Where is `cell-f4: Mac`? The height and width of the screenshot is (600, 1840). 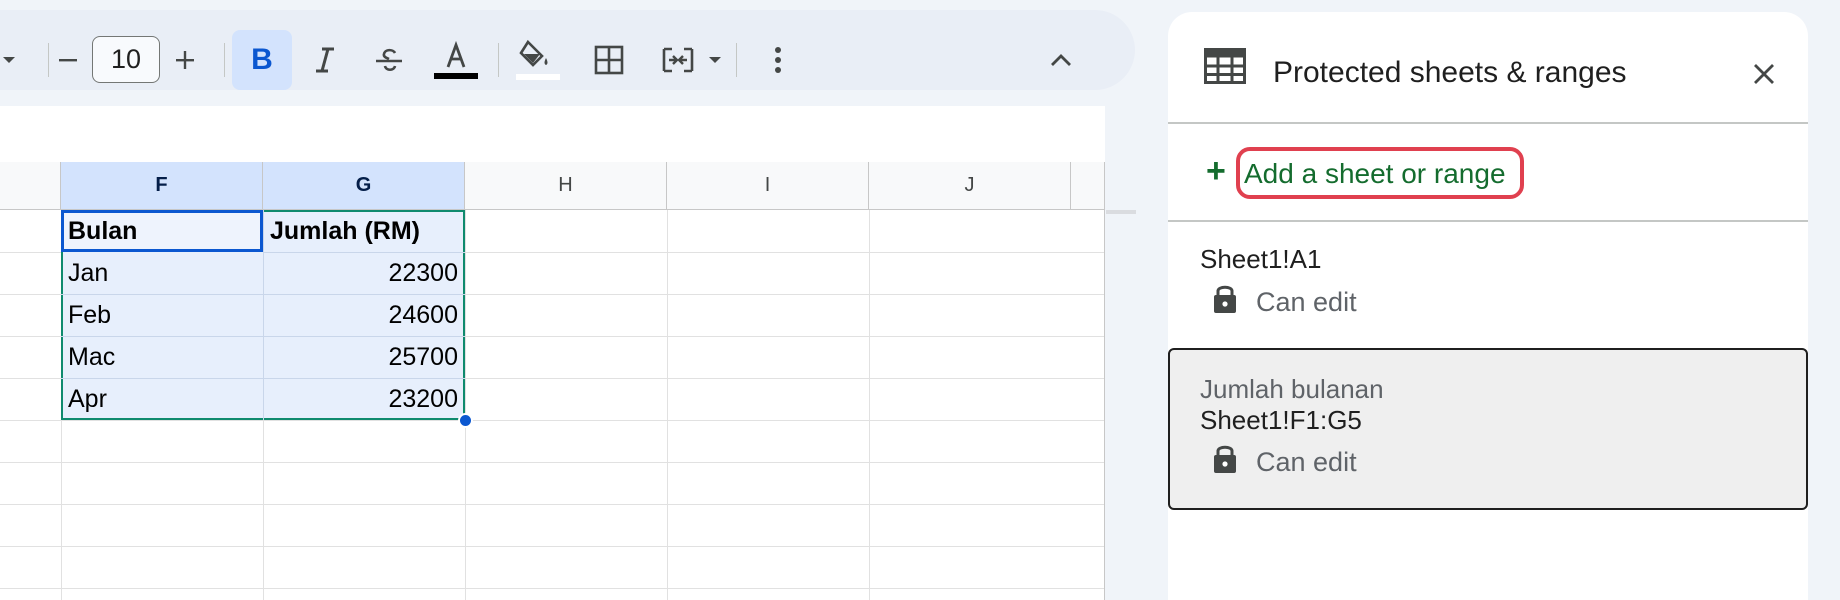
cell-f4: Mac is located at coordinates (162, 357).